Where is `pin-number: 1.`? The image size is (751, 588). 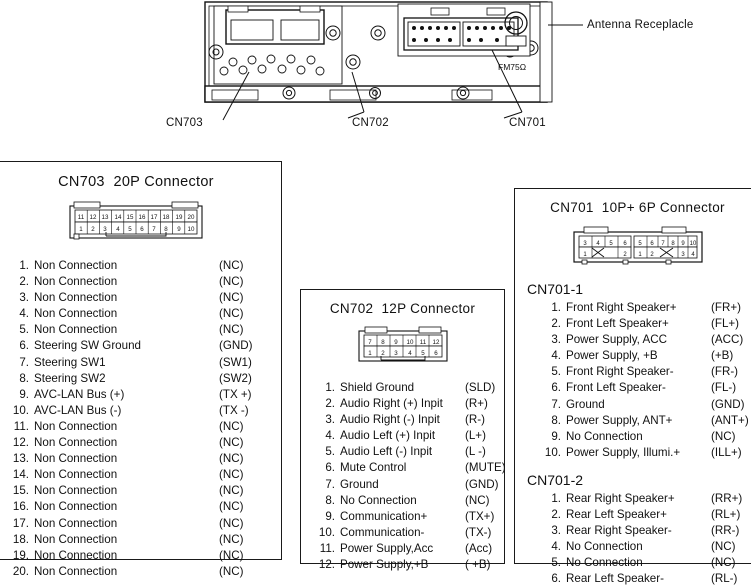 pin-number: 1. is located at coordinates (556, 498).